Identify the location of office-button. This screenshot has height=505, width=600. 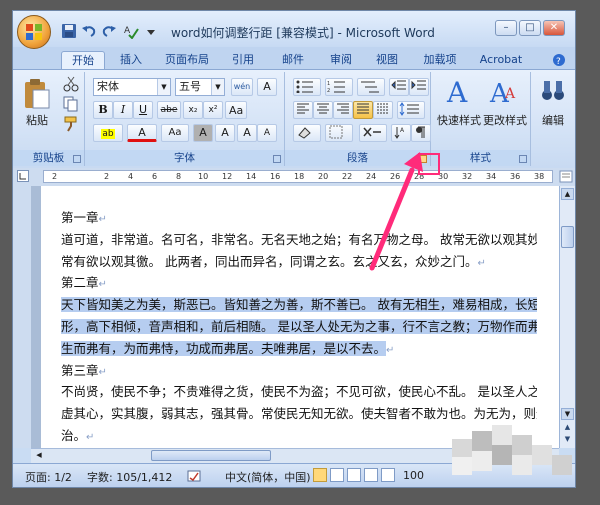
(34, 32).